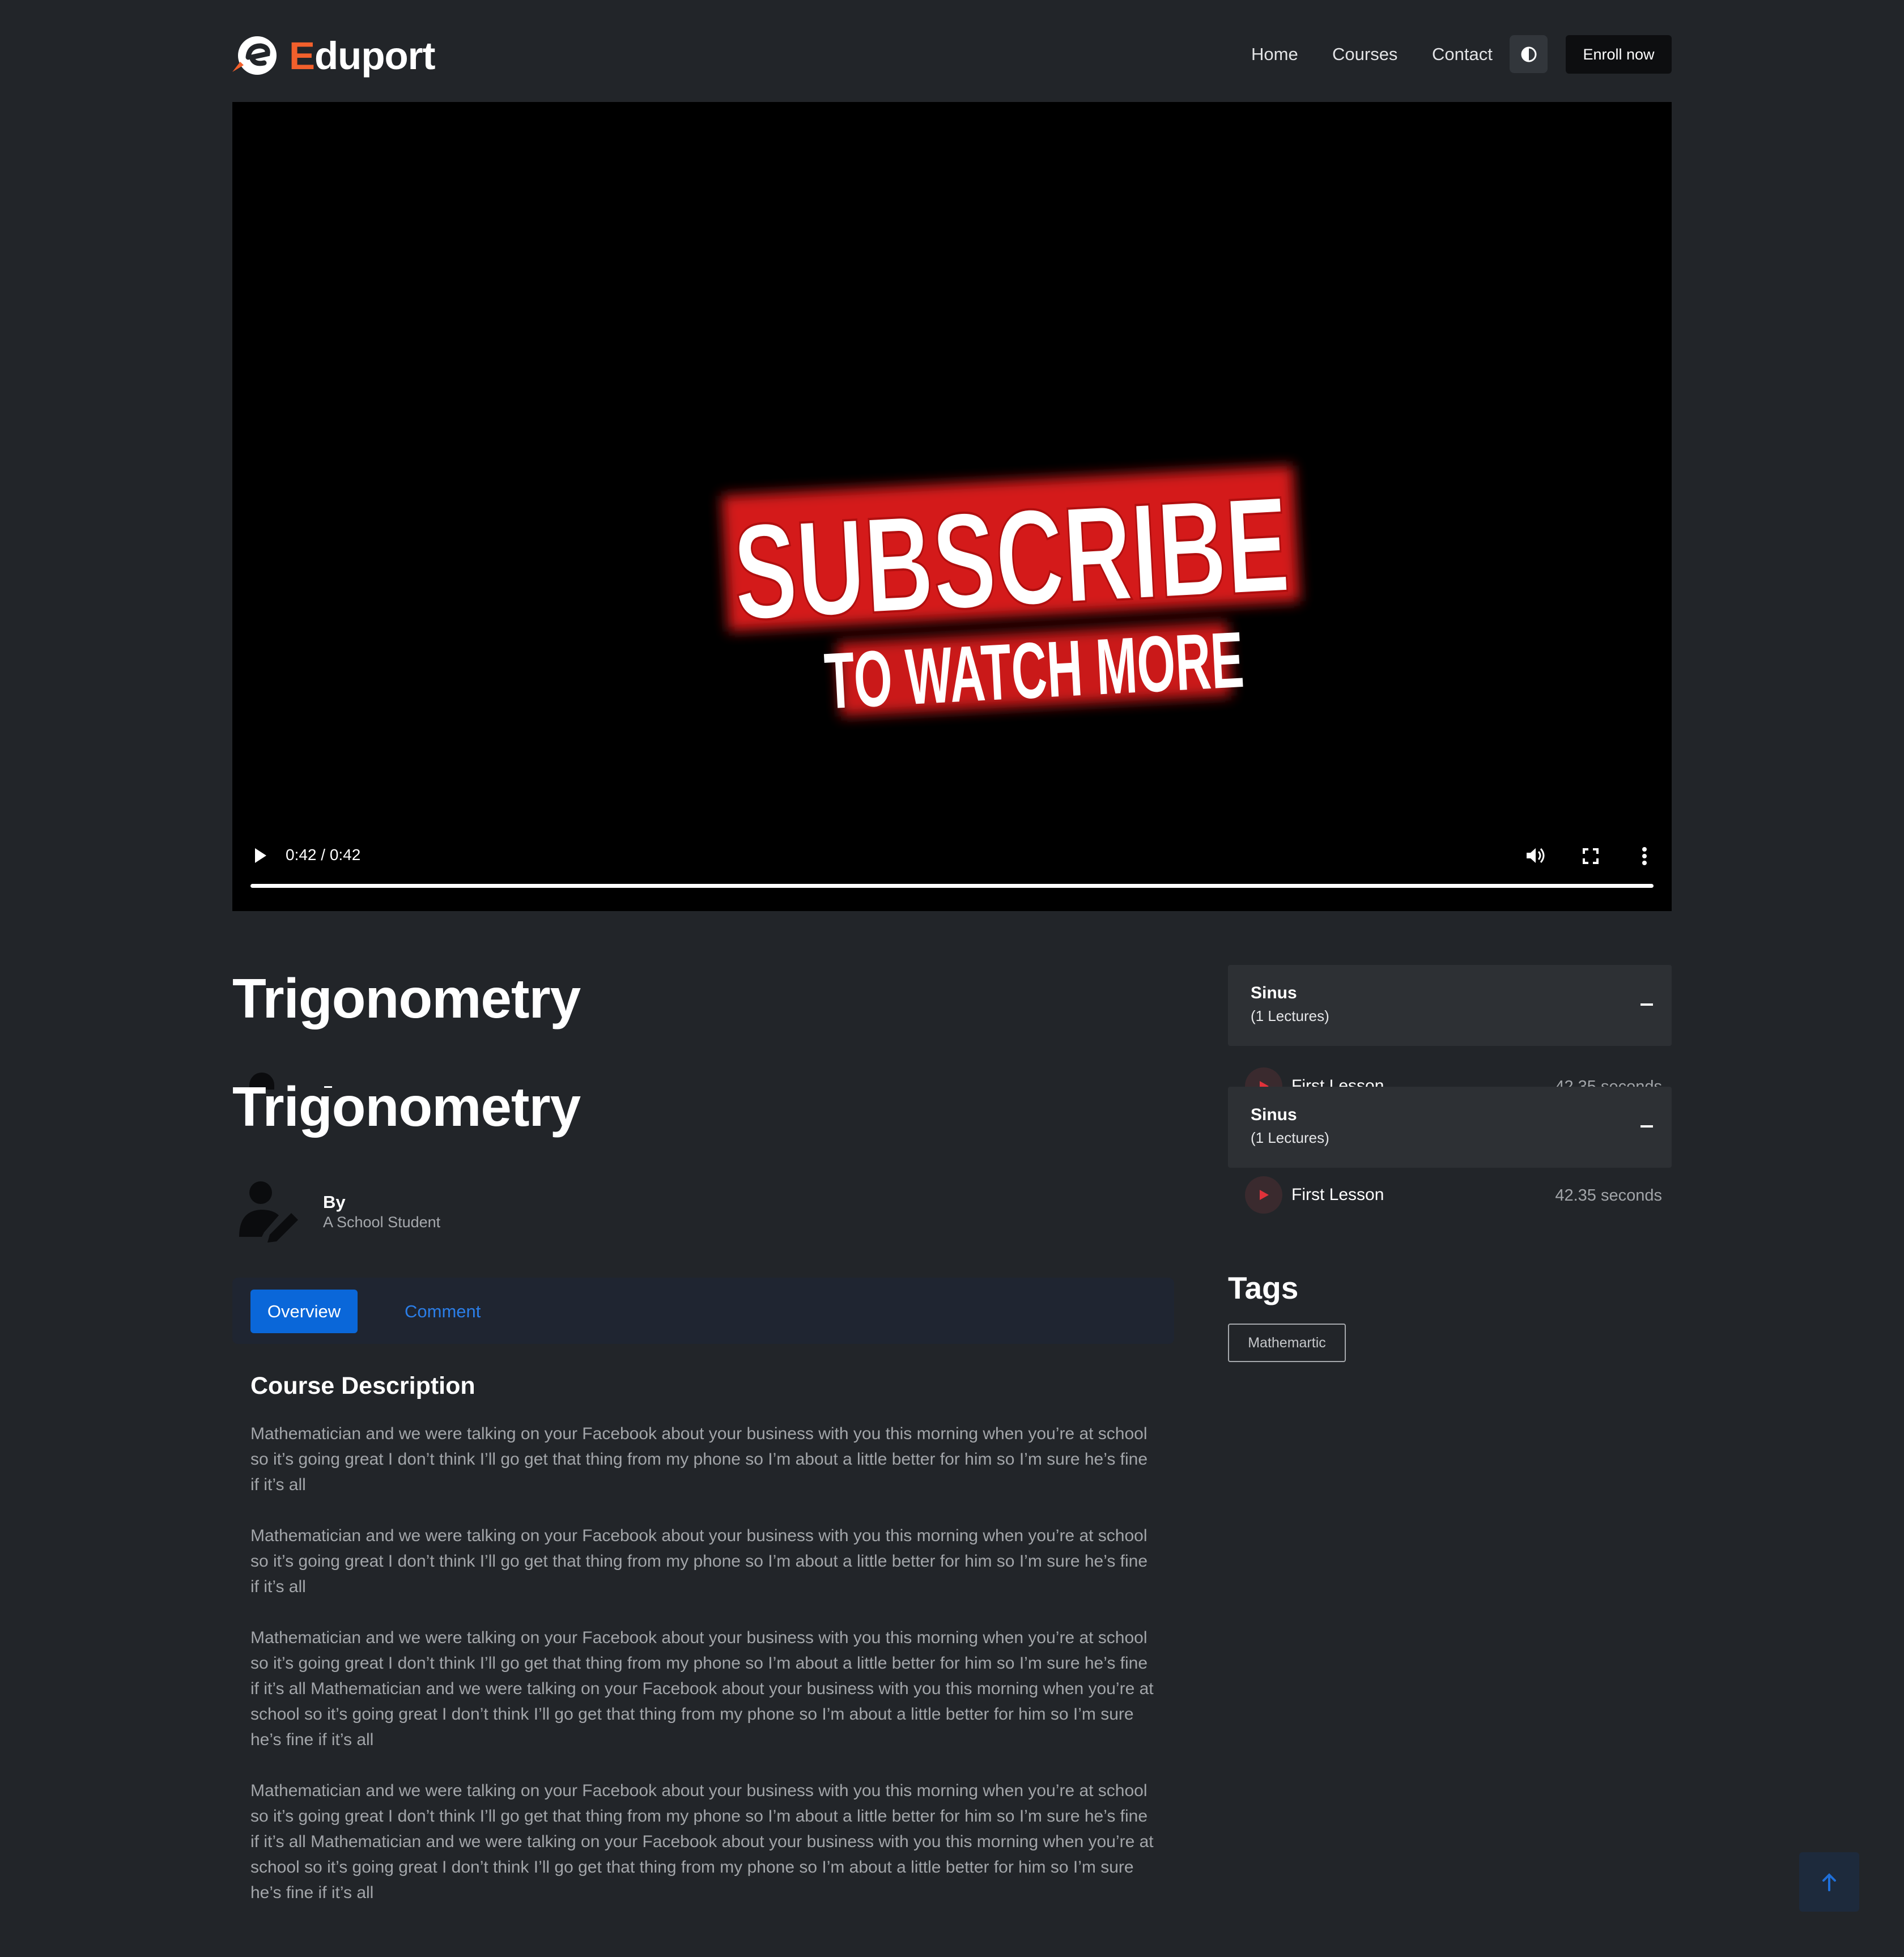 Image resolution: width=1904 pixels, height=1957 pixels. I want to click on tags-title: Tags, so click(1263, 1287).